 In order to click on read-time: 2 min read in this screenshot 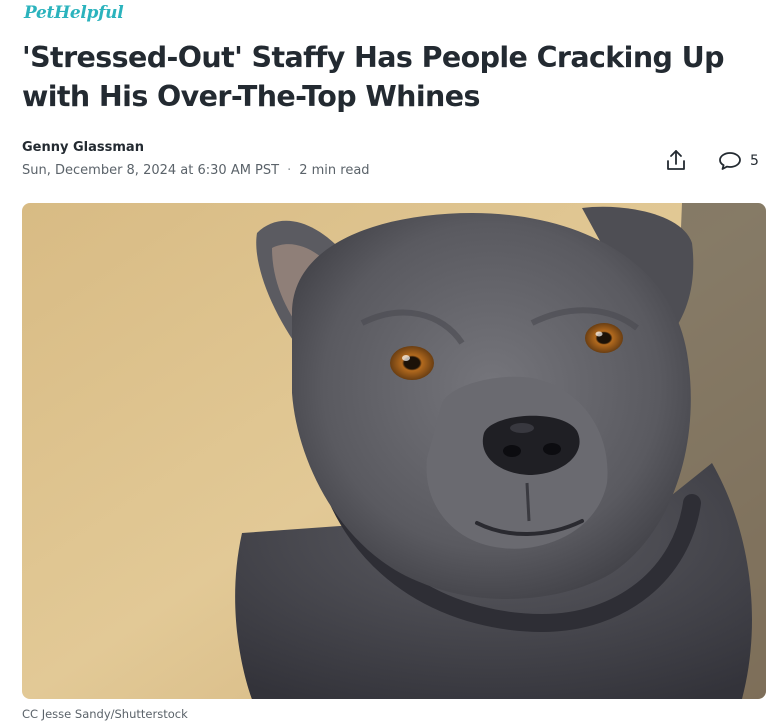, I will do `click(334, 170)`.